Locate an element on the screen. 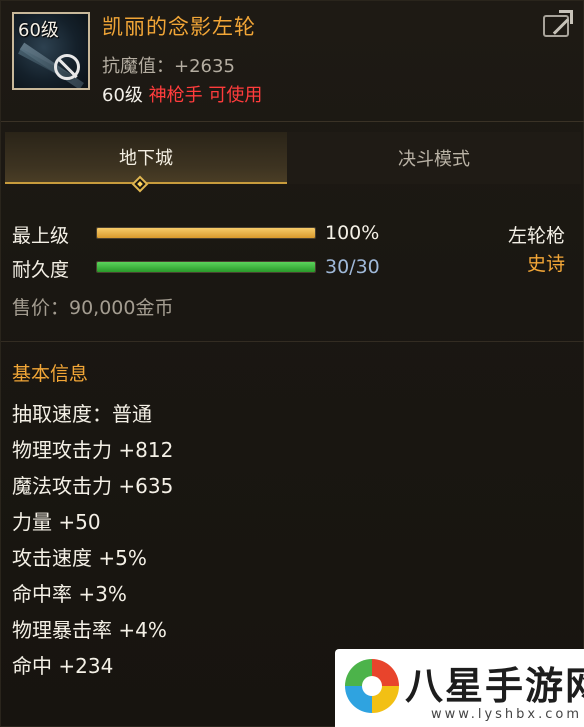 The width and height of the screenshot is (584, 727). upgrade-label: 最上级 is located at coordinates (41, 236).